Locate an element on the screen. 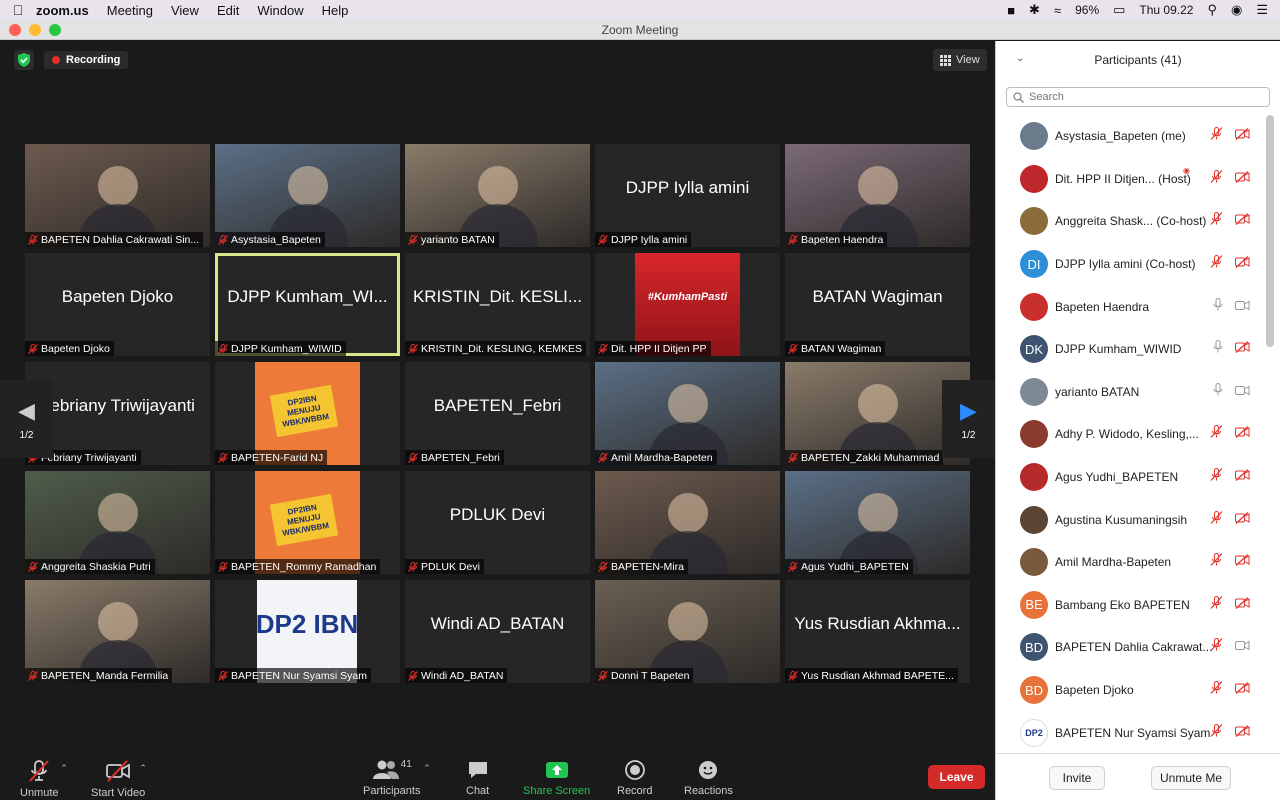 The height and width of the screenshot is (800, 1280). participant-row: BE Bambang Eko BAPETEN is located at coordinates (1130, 605).